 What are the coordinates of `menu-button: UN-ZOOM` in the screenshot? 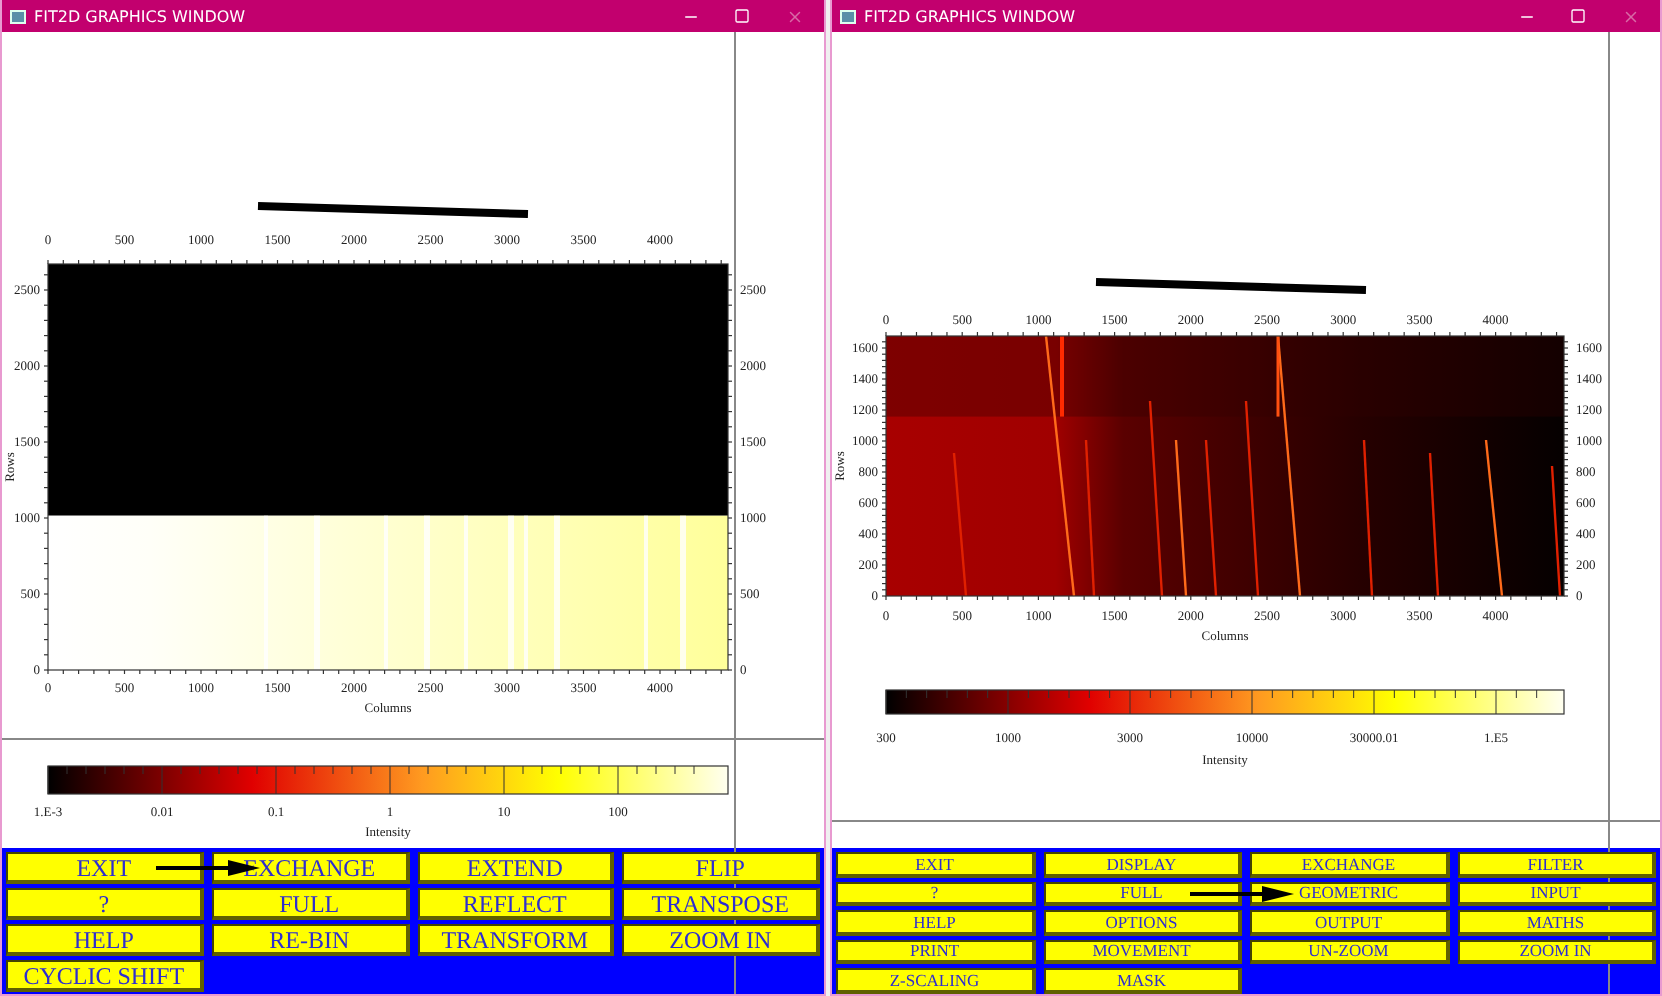 It's located at (1349, 951).